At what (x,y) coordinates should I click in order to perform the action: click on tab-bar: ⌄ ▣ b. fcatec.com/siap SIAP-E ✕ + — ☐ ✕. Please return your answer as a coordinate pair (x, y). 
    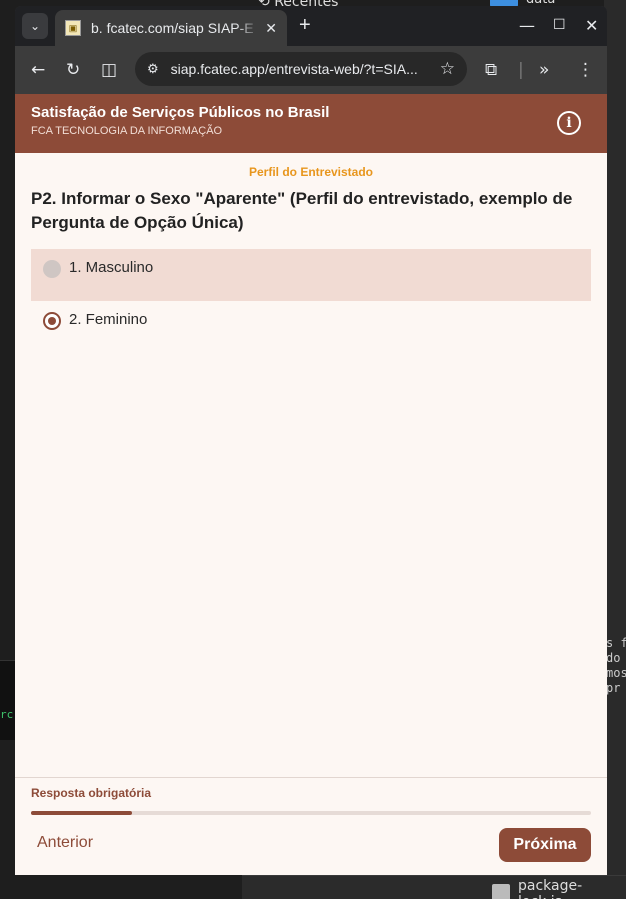
    Looking at the image, I should click on (311, 26).